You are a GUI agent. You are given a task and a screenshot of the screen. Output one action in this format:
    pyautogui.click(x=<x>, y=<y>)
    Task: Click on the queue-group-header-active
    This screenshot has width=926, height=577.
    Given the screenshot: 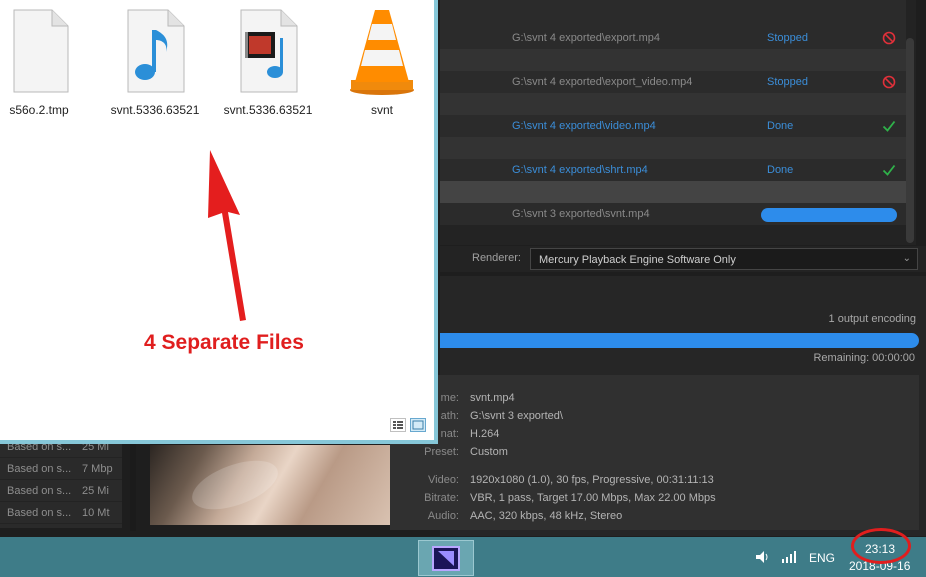 What is the action you would take?
    pyautogui.click(x=673, y=192)
    